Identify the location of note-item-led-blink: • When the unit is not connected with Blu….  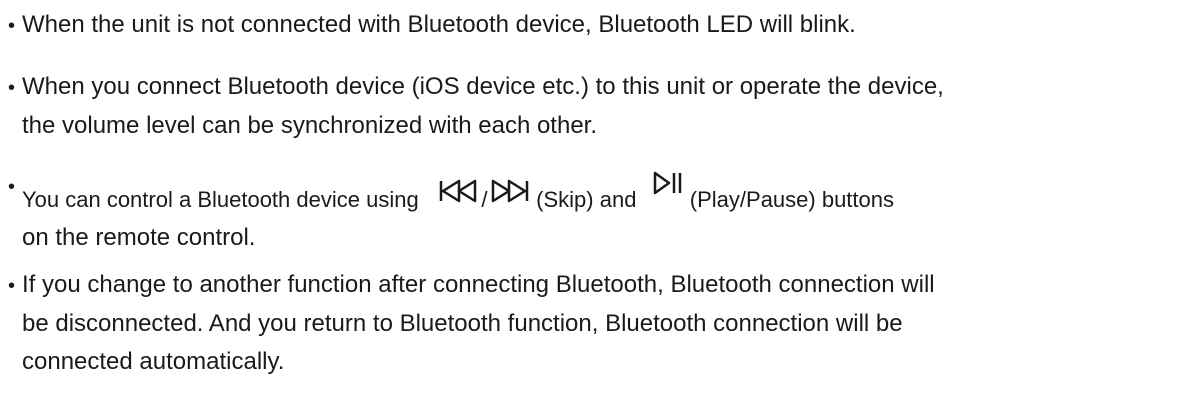
(598, 25).